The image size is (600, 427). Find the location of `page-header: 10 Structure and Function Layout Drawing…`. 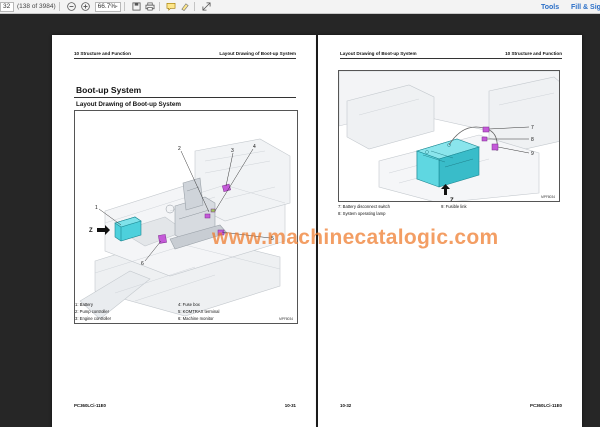

page-header: 10 Structure and Function Layout Drawing… is located at coordinates (185, 55).